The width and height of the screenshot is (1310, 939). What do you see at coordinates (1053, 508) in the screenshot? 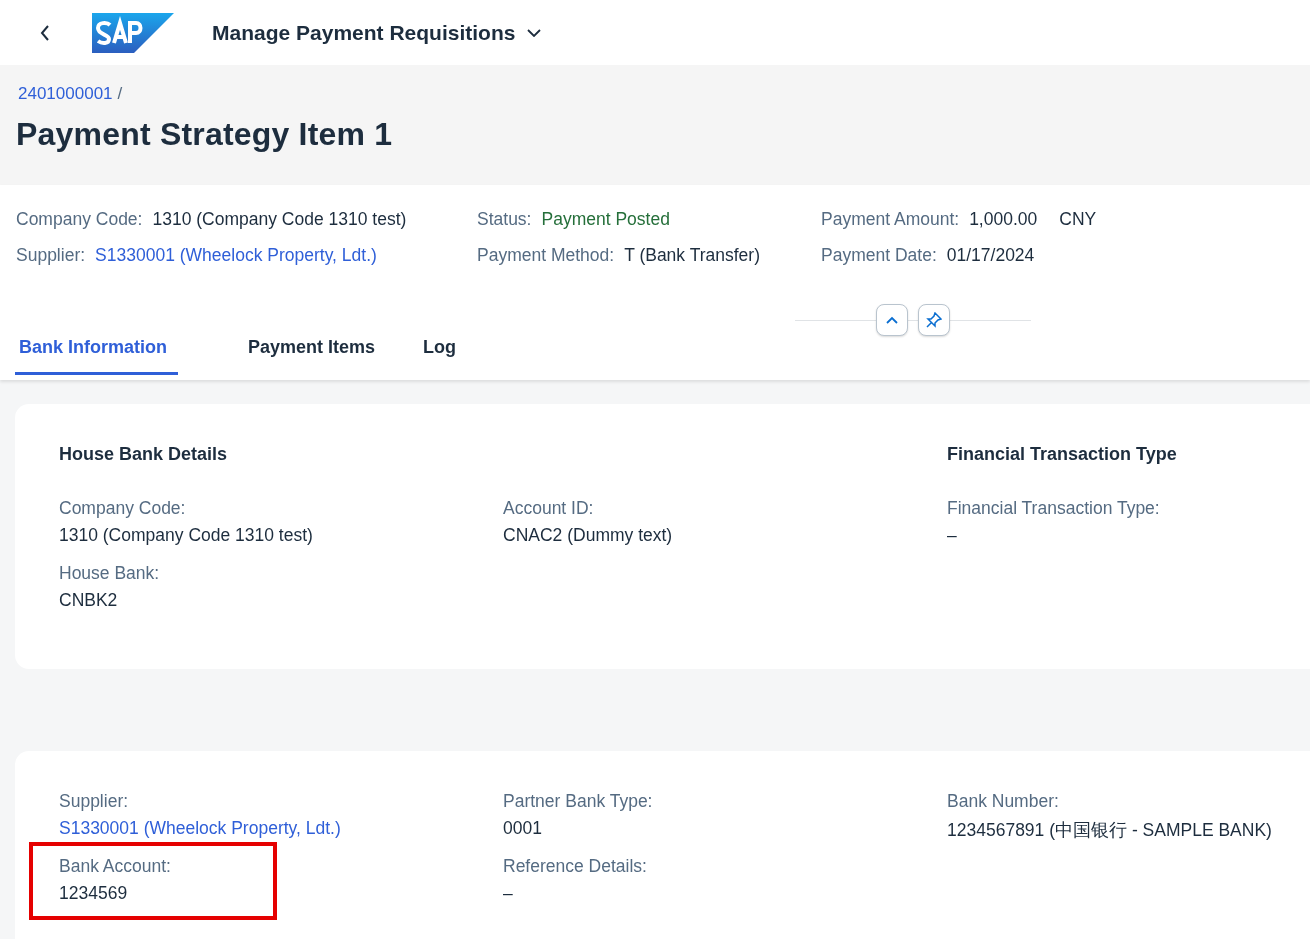
I see `field-label: Financial Transaction Type:` at bounding box center [1053, 508].